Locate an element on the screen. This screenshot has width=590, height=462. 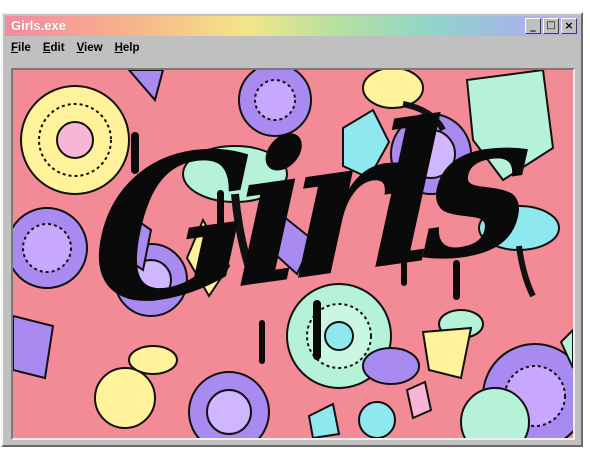
menu-edit: Edit is located at coordinates (54, 51).